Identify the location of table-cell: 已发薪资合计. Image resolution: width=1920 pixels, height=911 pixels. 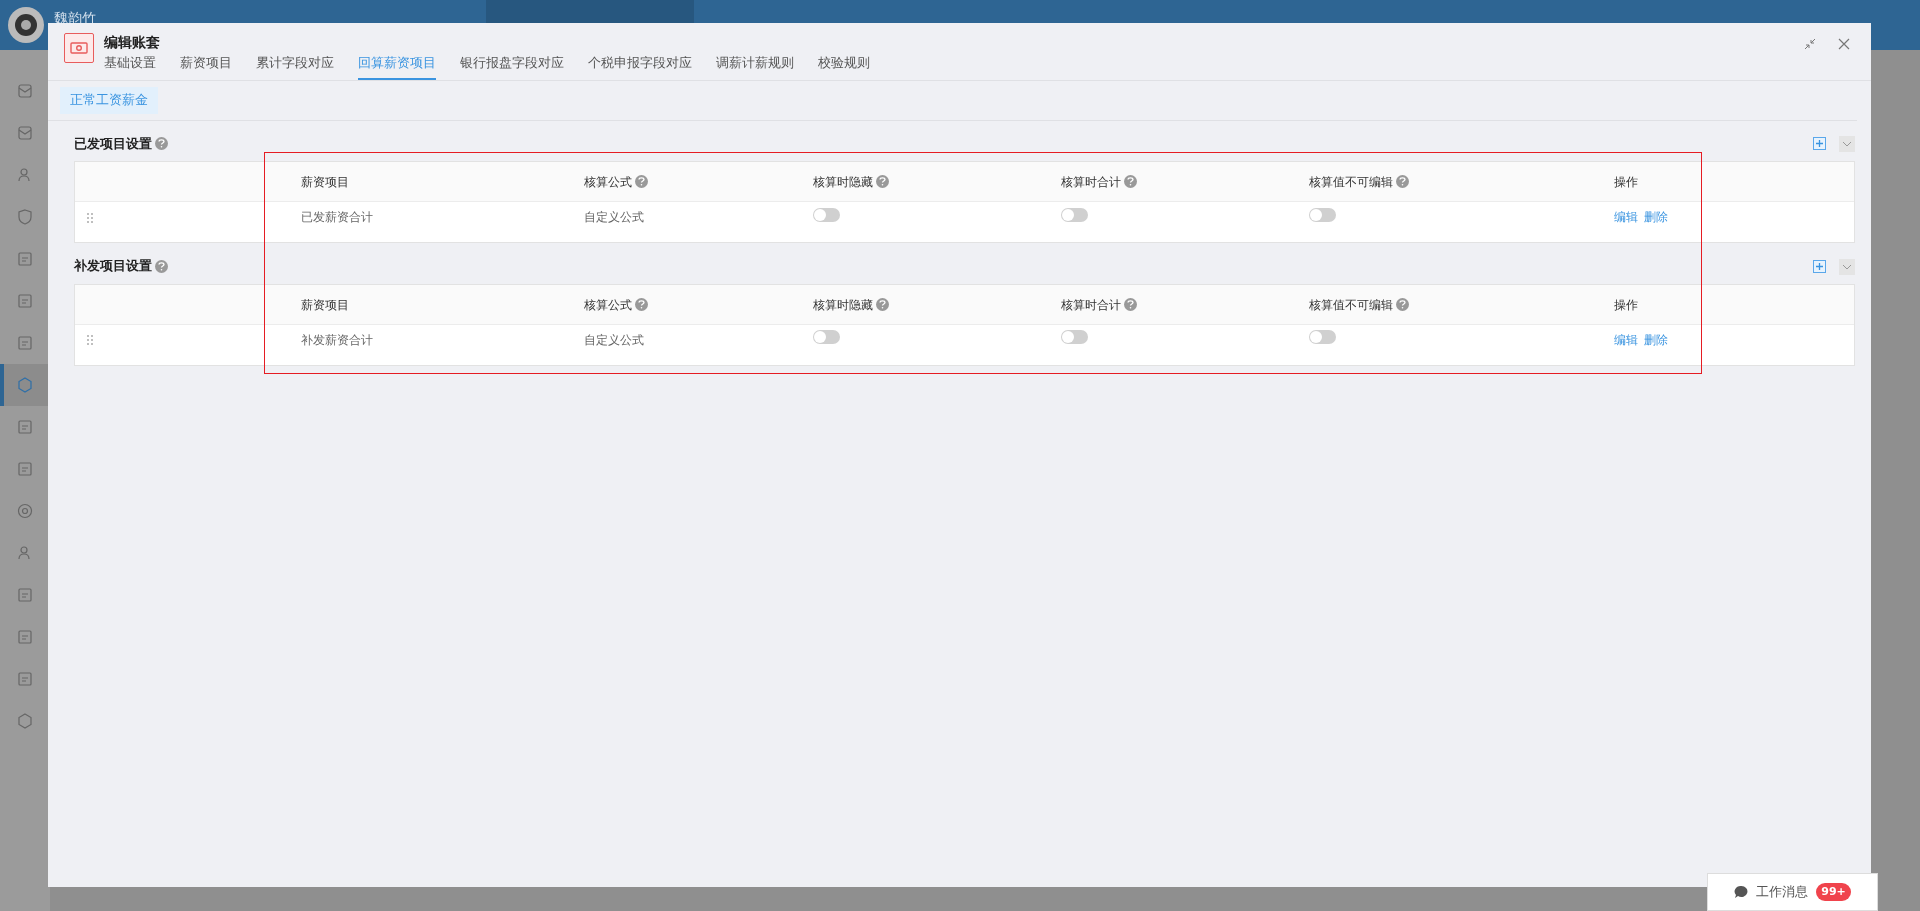
(337, 217).